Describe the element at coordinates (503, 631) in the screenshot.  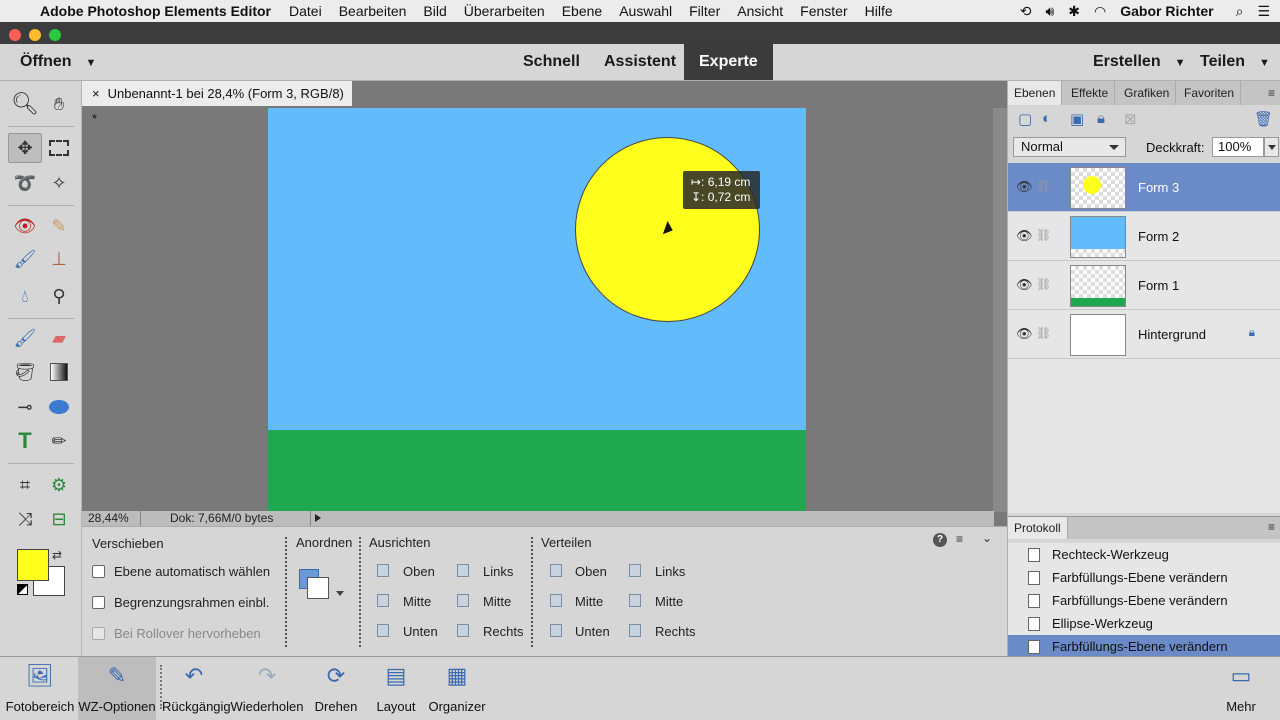
I see `align-right-button: Rechts` at that location.